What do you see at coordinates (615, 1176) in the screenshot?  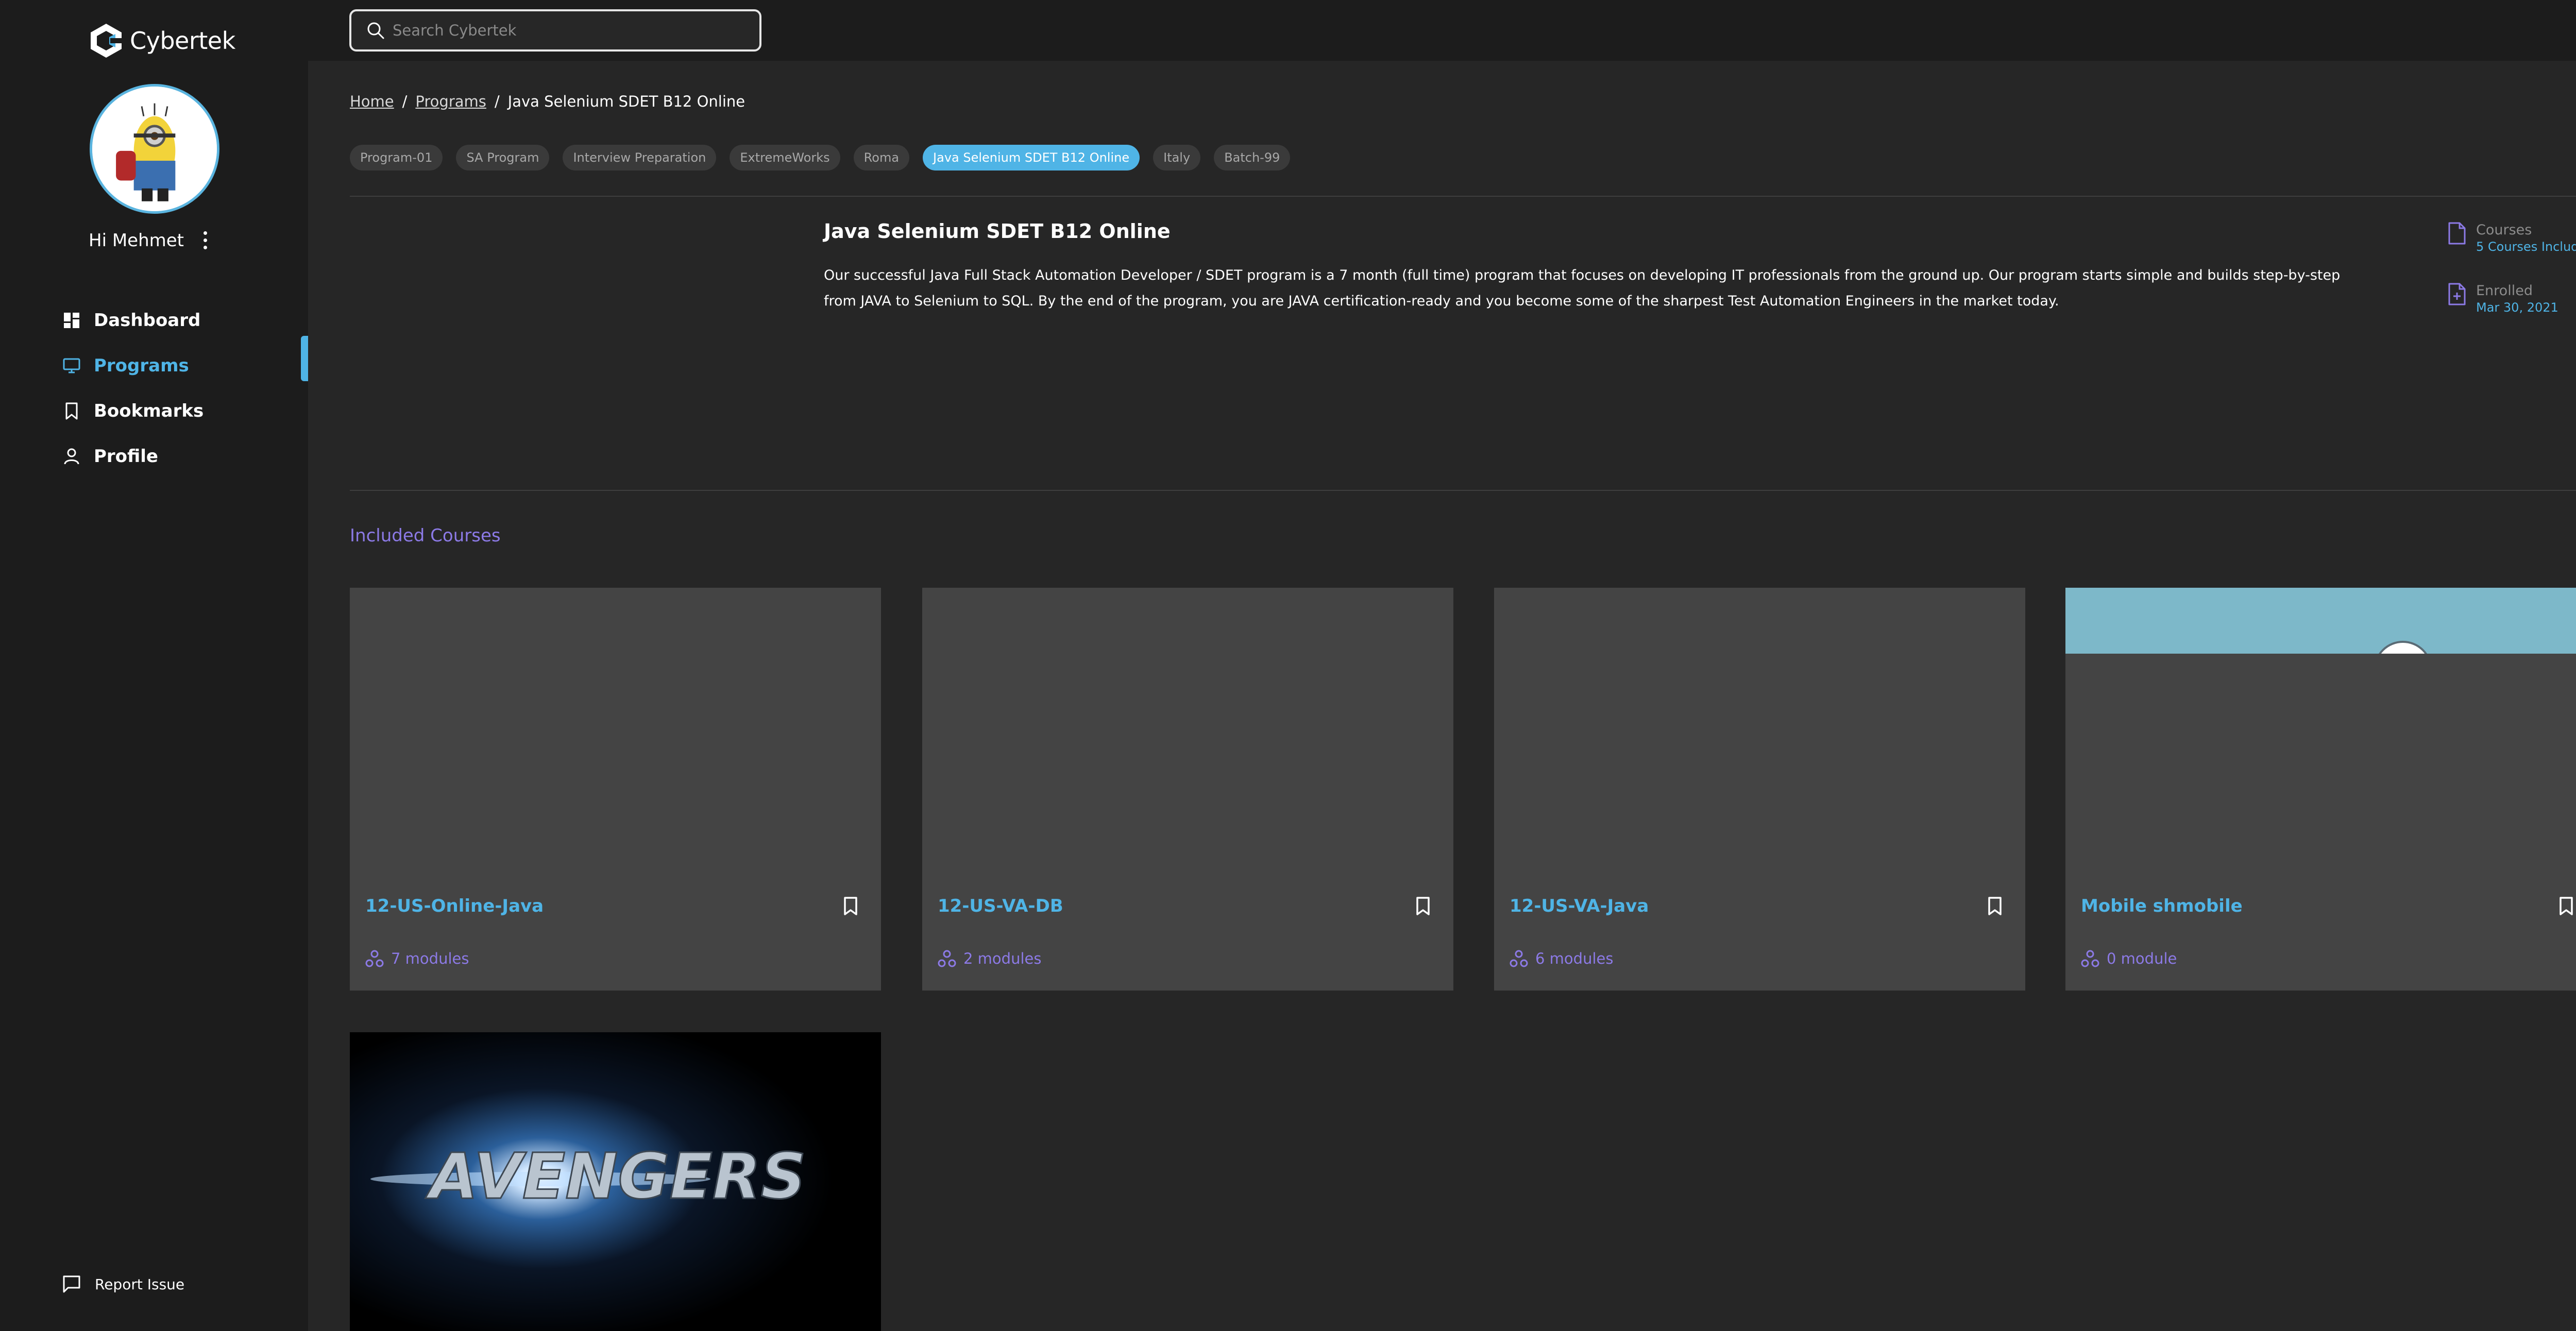 I see `svg-text: AVENGERS` at bounding box center [615, 1176].